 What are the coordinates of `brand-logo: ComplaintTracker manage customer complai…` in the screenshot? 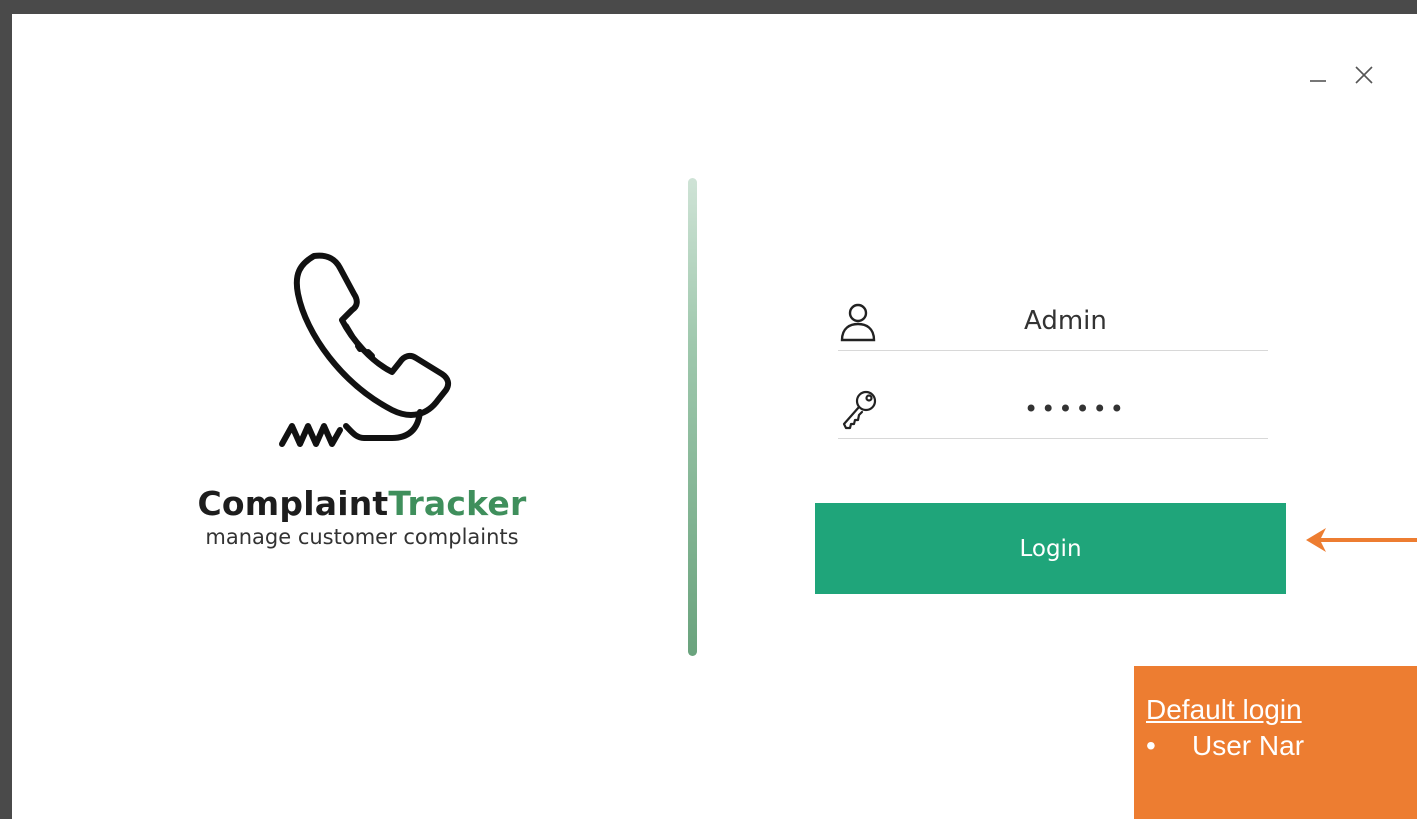 It's located at (362, 391).